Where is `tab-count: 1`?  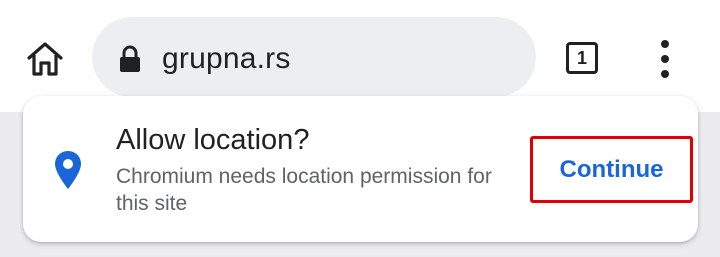 tab-count: 1 is located at coordinates (582, 58).